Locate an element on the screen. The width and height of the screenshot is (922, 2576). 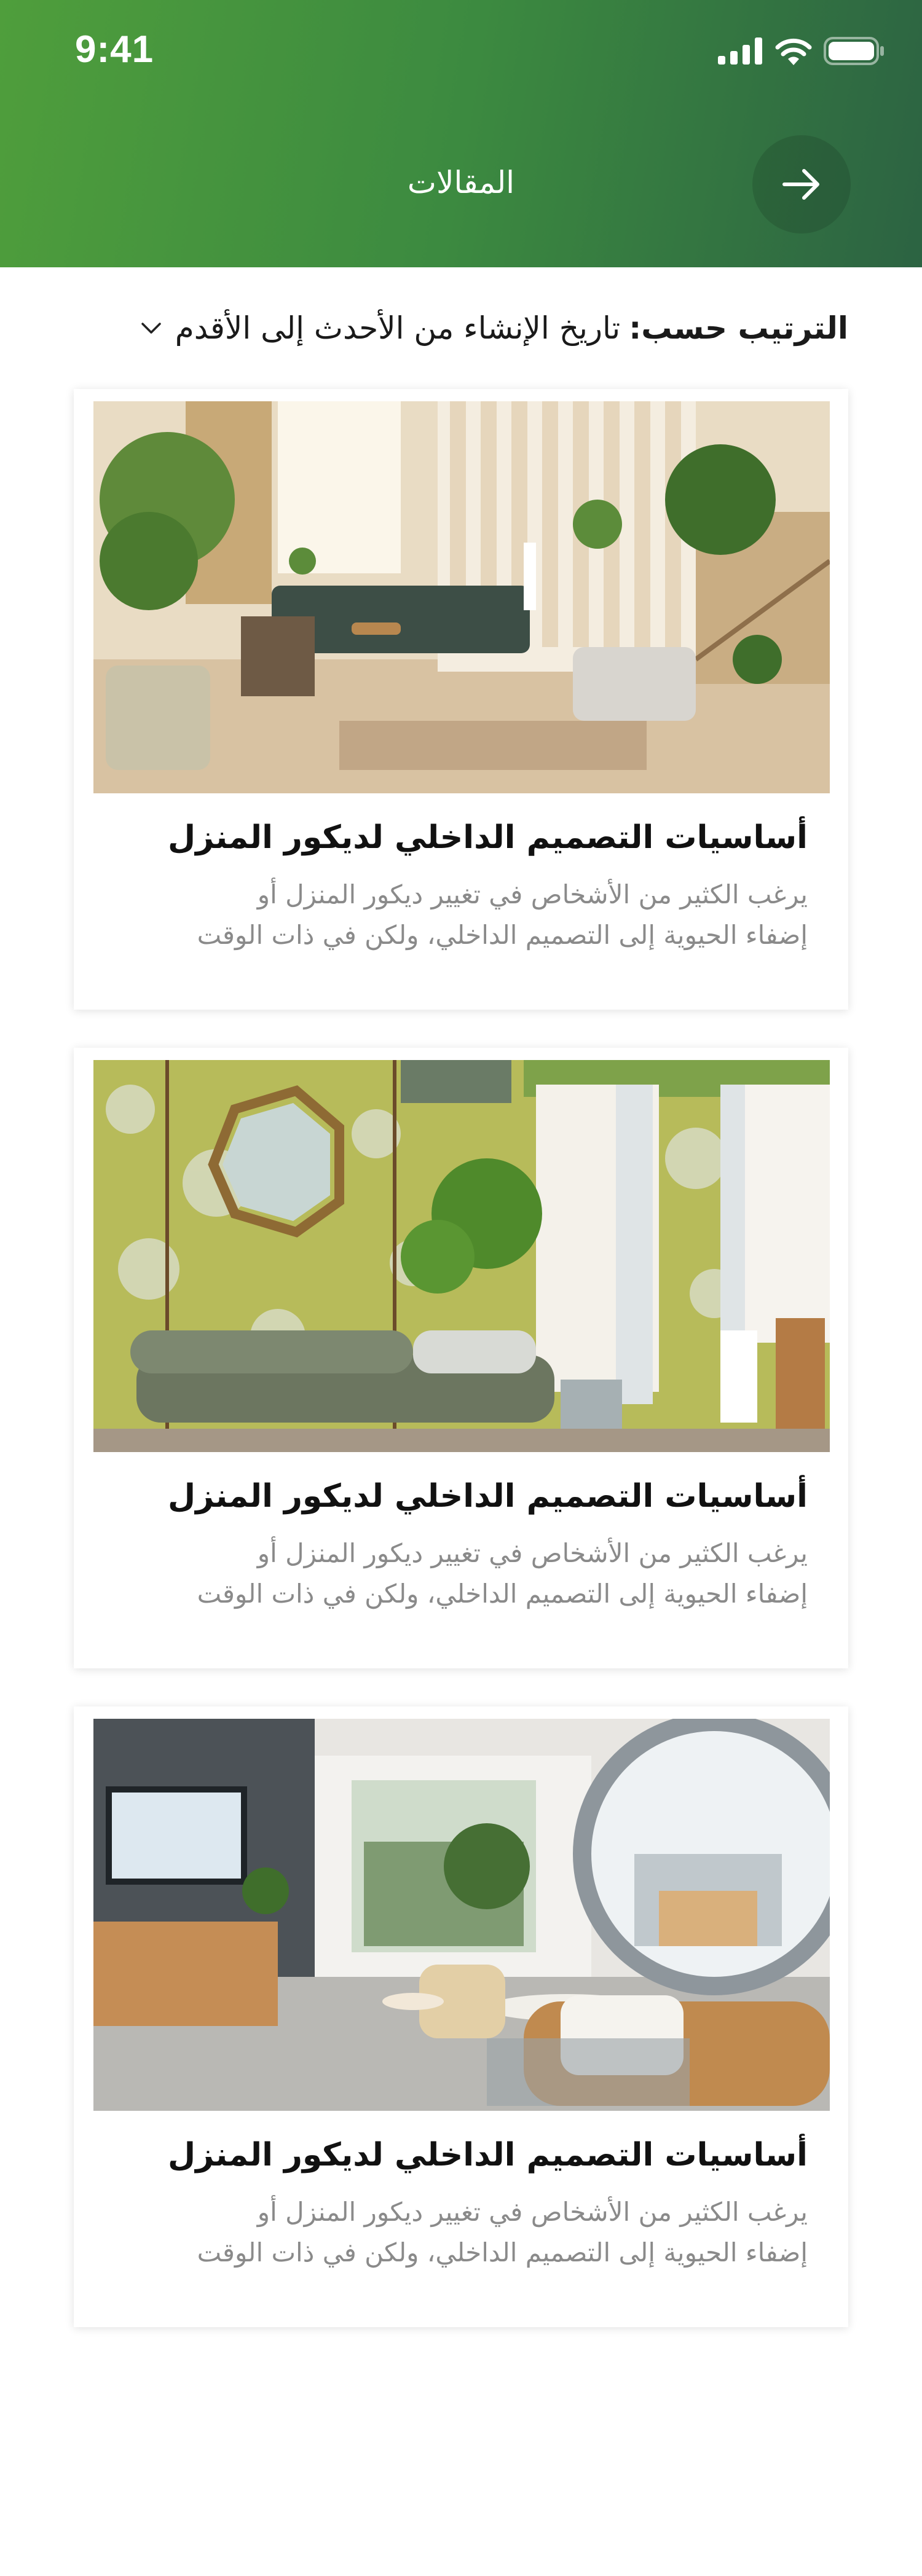
status-bar: 9:41 is located at coordinates (461, 52).